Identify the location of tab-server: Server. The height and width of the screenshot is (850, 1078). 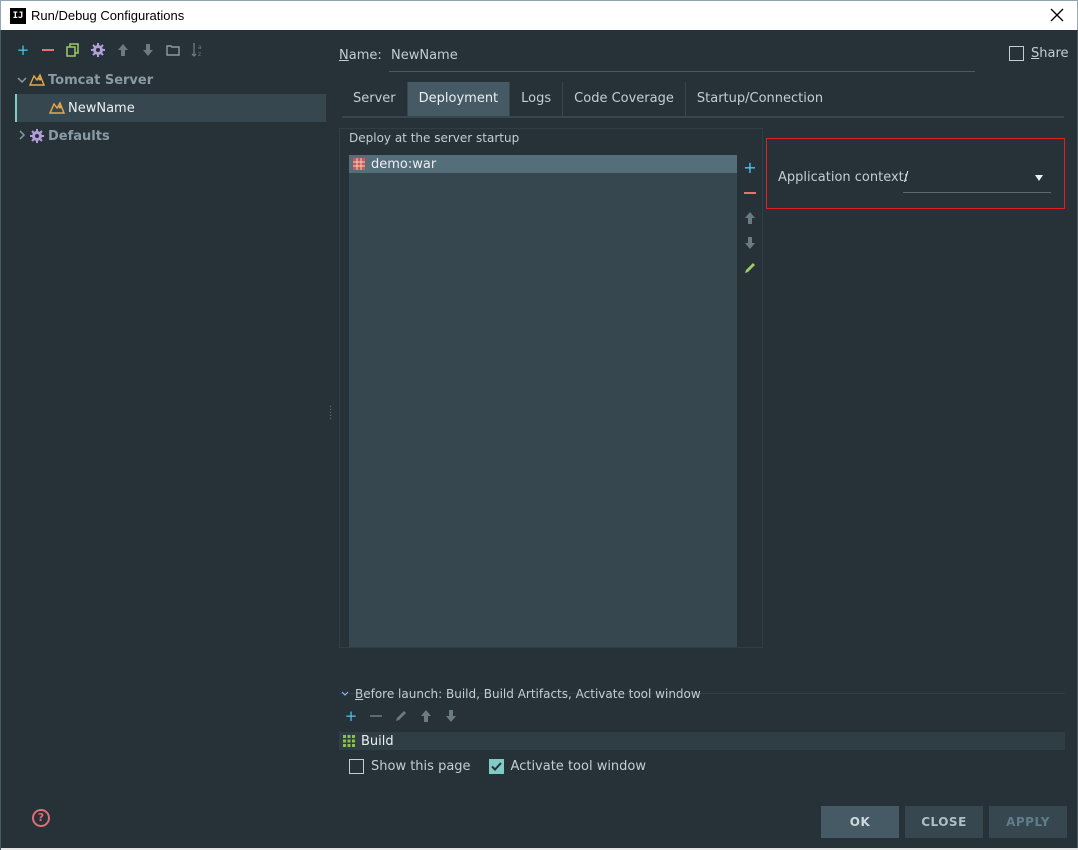
(375, 99).